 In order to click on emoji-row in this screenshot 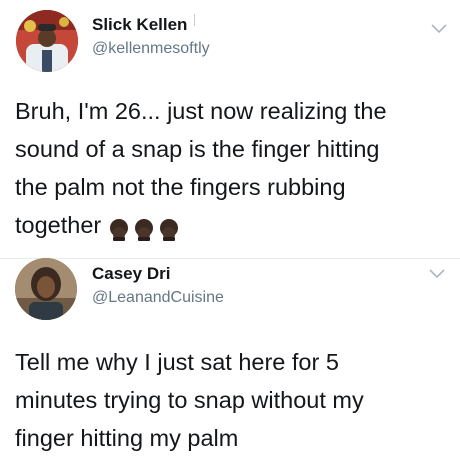, I will do `click(144, 227)`.